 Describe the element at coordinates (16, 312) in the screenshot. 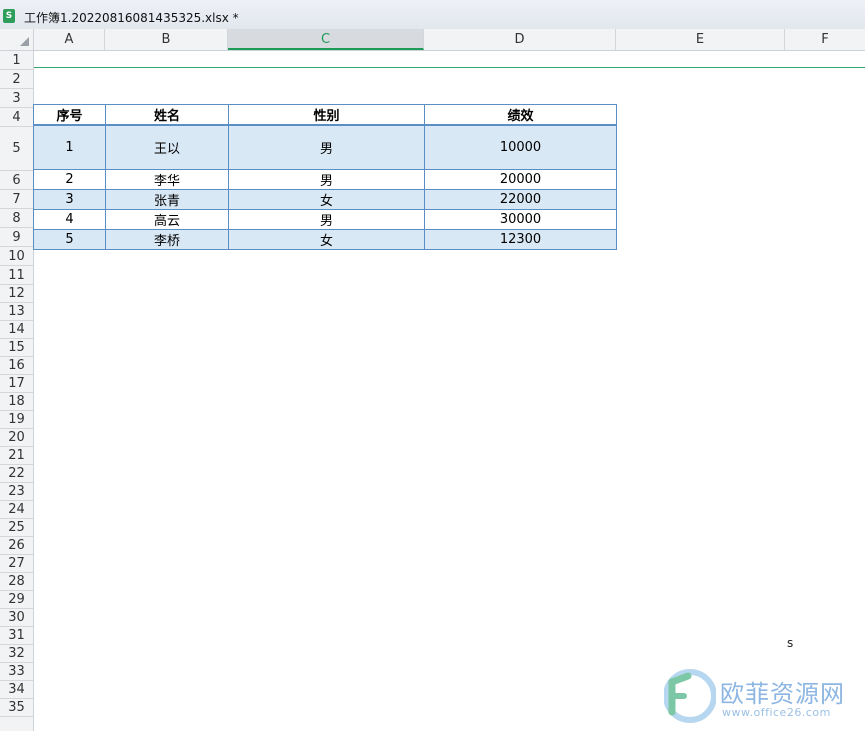

I see `row-header-13: 13` at that location.